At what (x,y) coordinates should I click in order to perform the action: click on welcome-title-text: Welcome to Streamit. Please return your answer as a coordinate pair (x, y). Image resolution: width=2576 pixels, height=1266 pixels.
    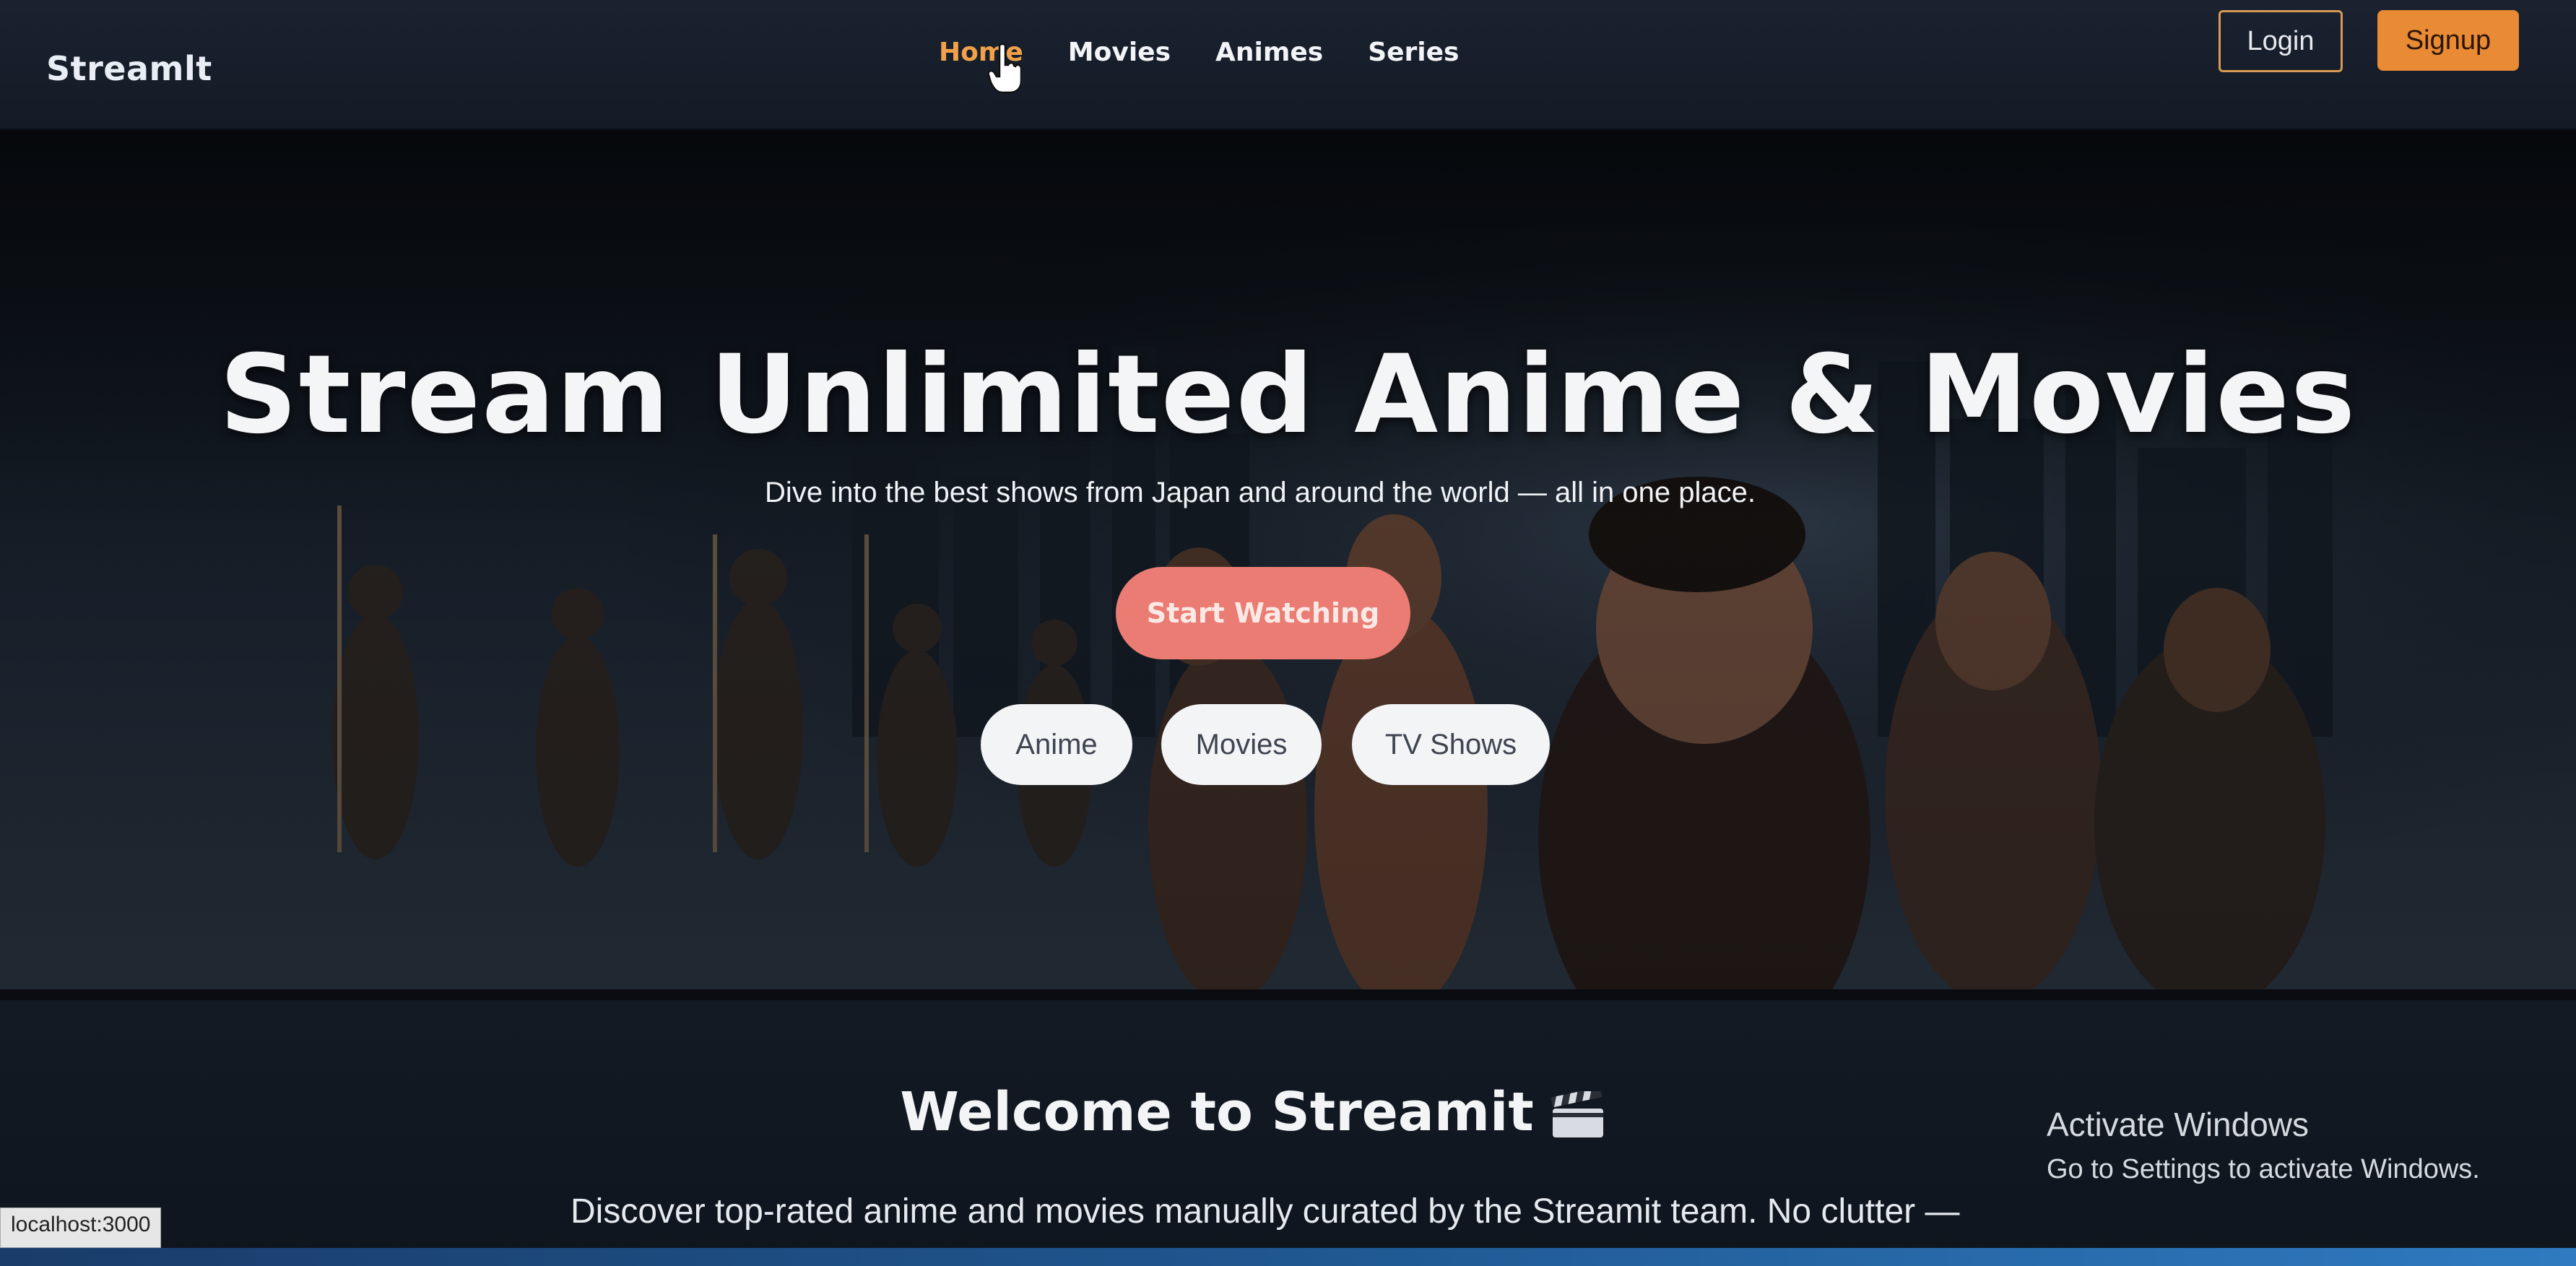
    Looking at the image, I should click on (1217, 1112).